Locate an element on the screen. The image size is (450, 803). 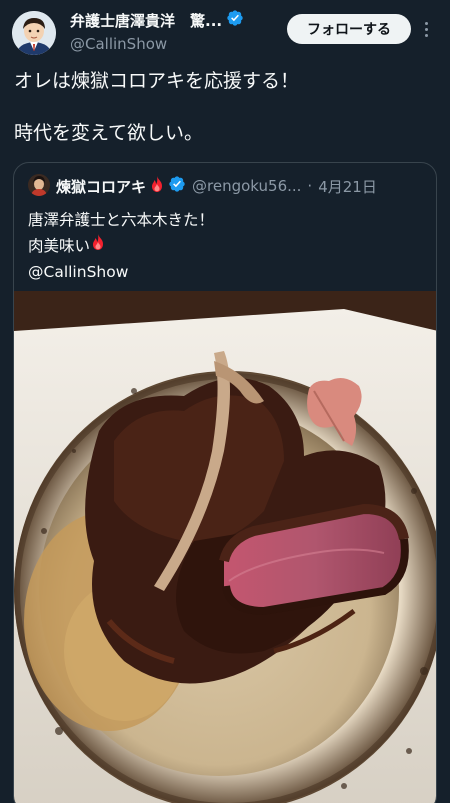
quoted-avatar is located at coordinates (39, 185).